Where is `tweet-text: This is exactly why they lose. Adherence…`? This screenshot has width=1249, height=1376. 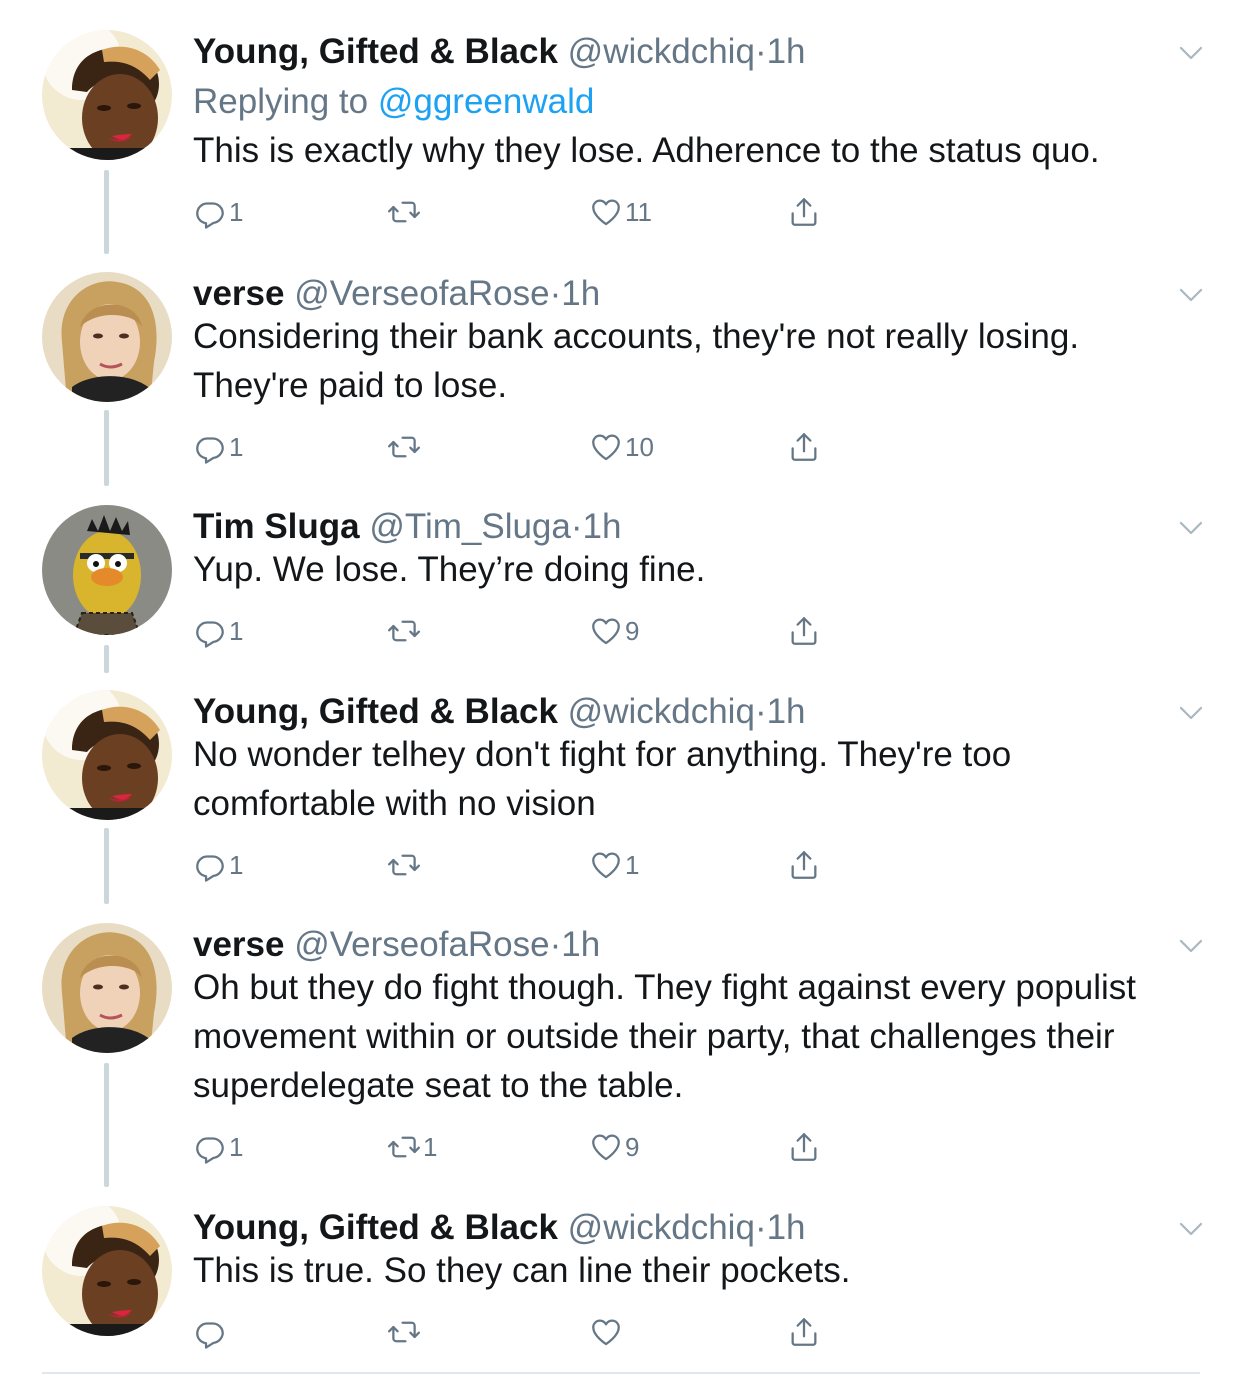
tweet-text: This is exactly why they lose. Adherence… is located at coordinates (646, 150).